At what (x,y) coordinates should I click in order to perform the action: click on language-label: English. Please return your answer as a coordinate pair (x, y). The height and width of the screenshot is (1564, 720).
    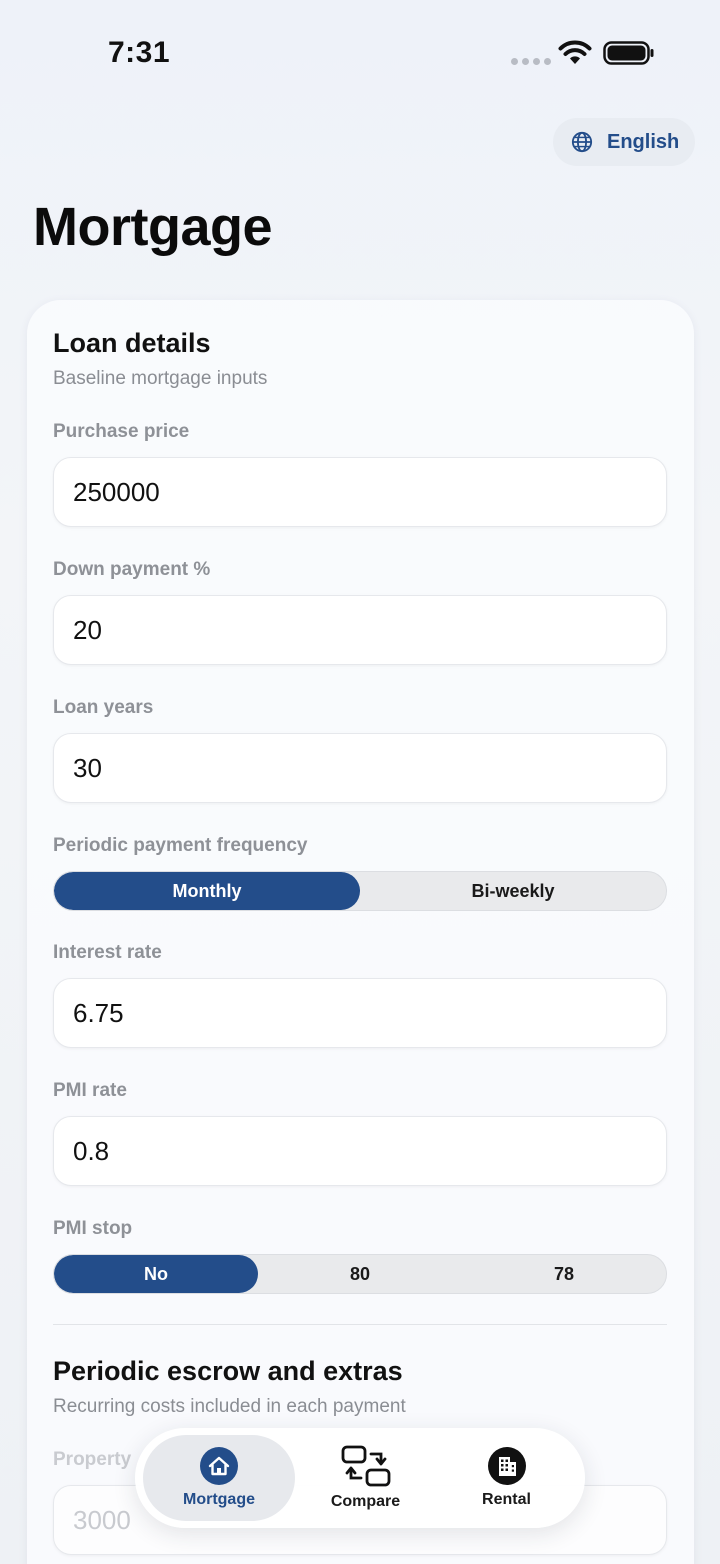
    Looking at the image, I should click on (643, 141).